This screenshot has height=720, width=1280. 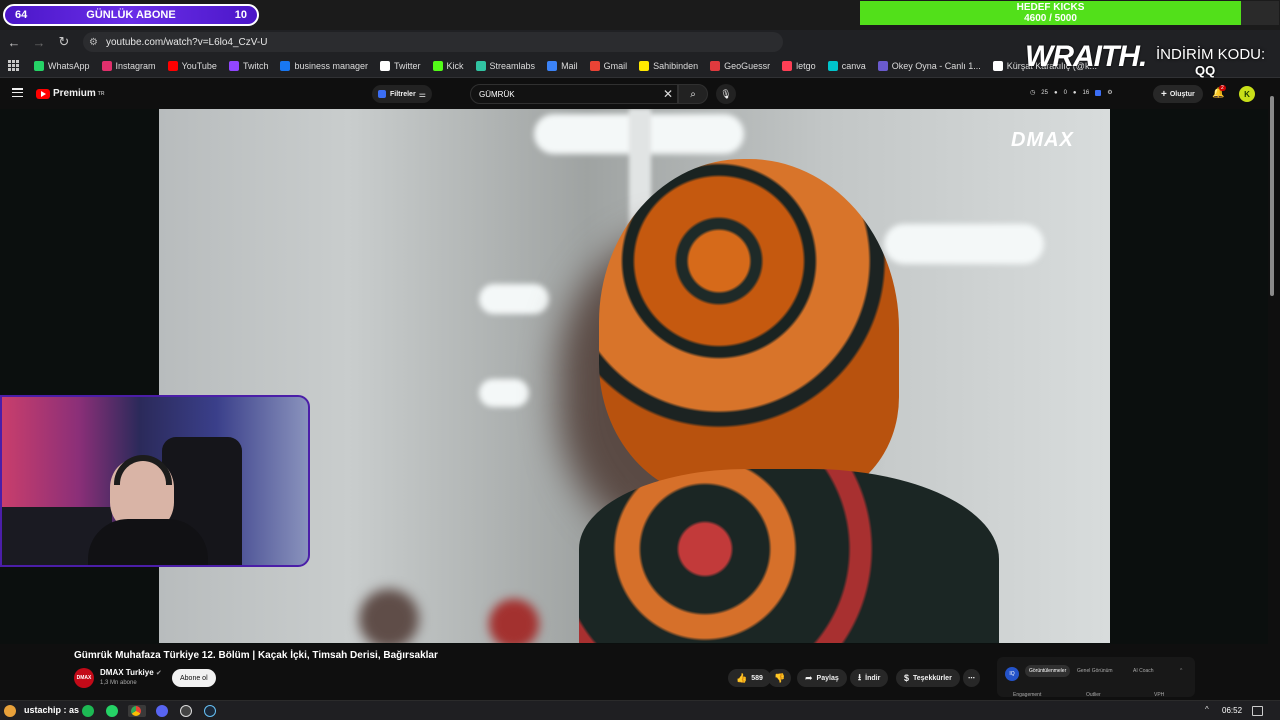 I want to click on notification-center-icon, so click(x=1257, y=711).